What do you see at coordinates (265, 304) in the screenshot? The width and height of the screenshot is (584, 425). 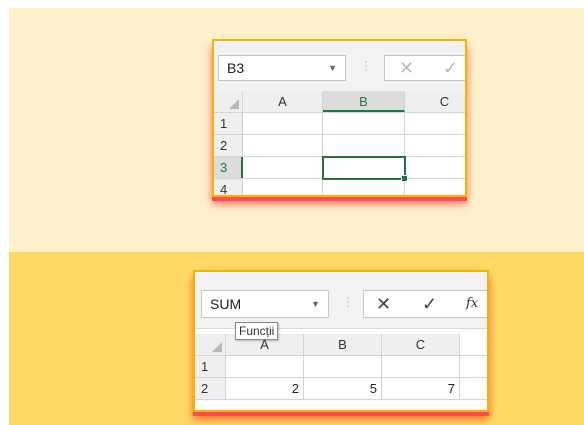 I see `name-box: SUM ▼` at bounding box center [265, 304].